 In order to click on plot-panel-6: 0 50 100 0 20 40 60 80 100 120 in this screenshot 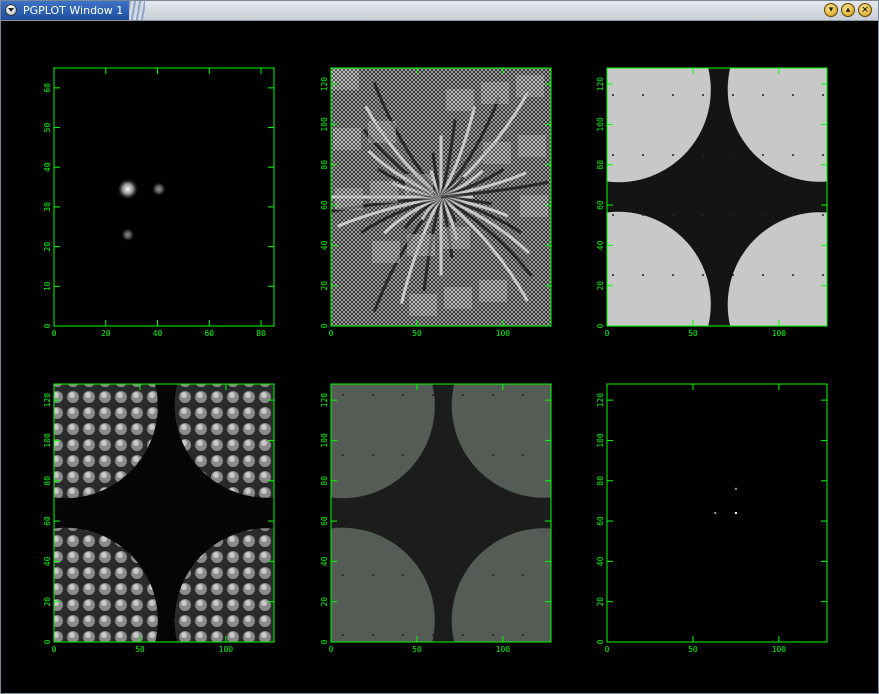, I will do `click(712, 518)`.